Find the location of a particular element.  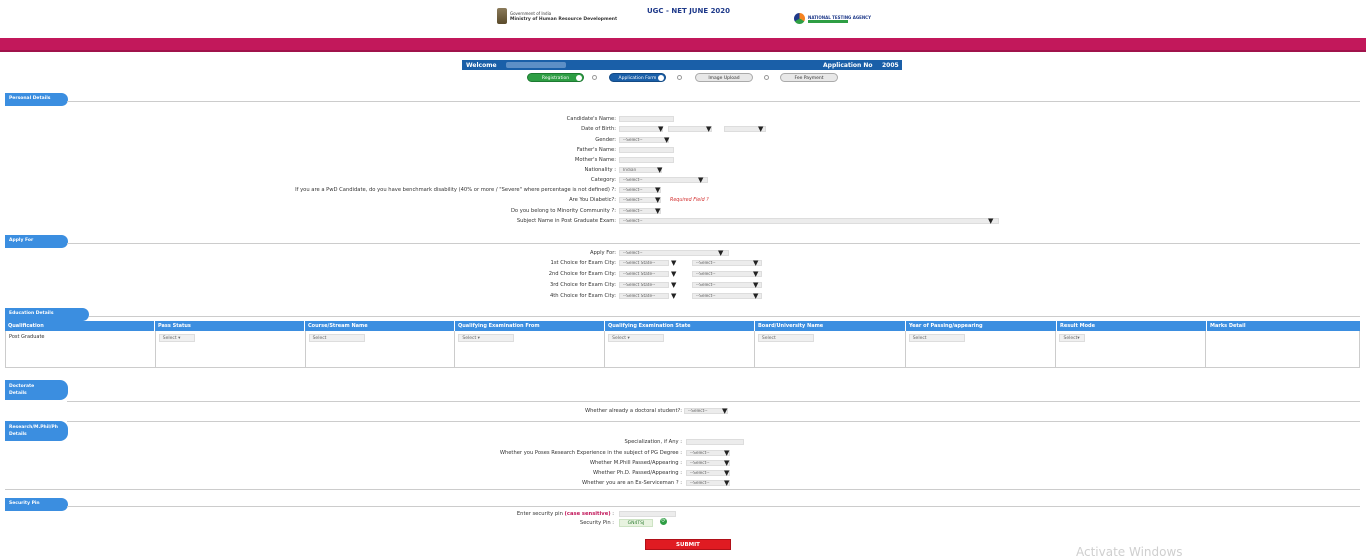

choice3-label: 3rd Choice for Exam City: is located at coordinates (582, 285).